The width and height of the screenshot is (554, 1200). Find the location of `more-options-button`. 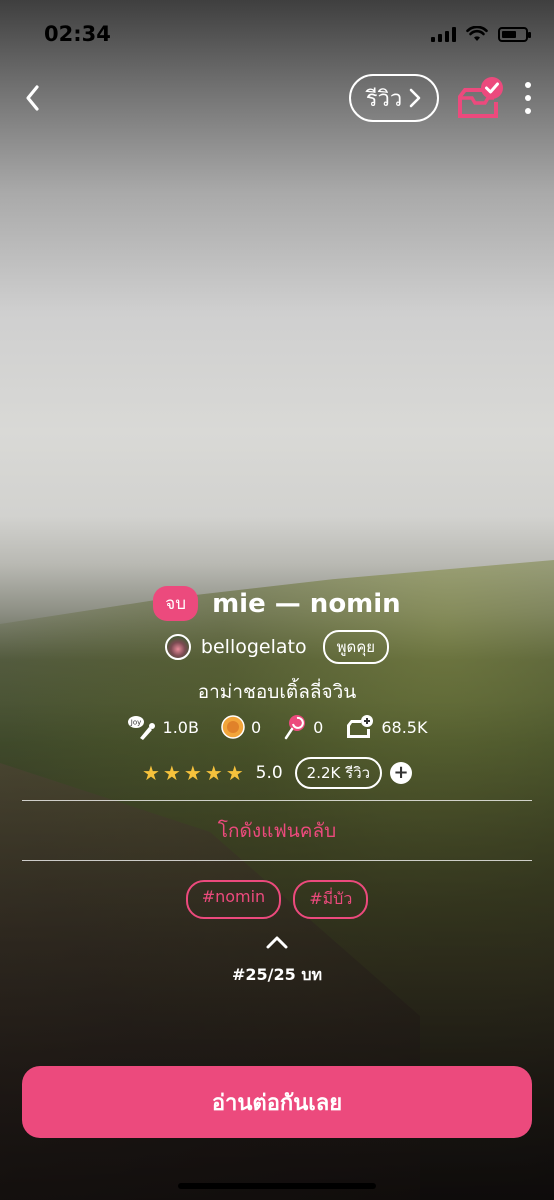

more-options-button is located at coordinates (528, 98).